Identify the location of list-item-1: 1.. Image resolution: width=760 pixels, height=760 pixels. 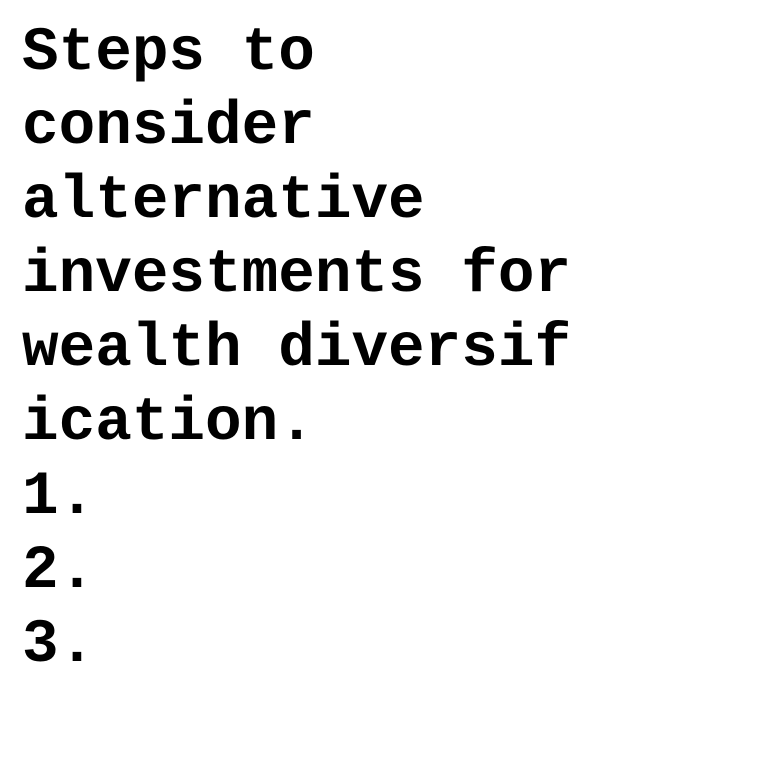
(59, 497).